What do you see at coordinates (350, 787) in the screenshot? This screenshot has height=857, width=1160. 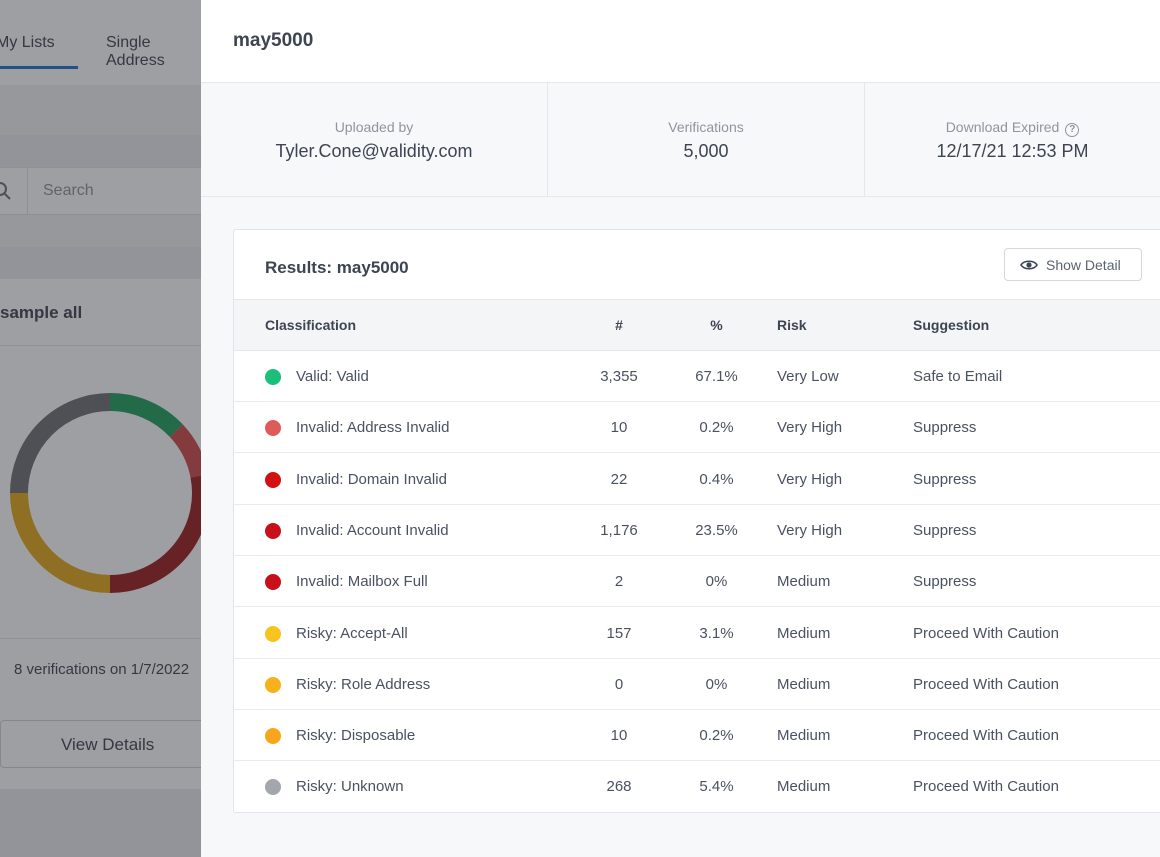 I see `cell-classification: Risky: Unknown` at bounding box center [350, 787].